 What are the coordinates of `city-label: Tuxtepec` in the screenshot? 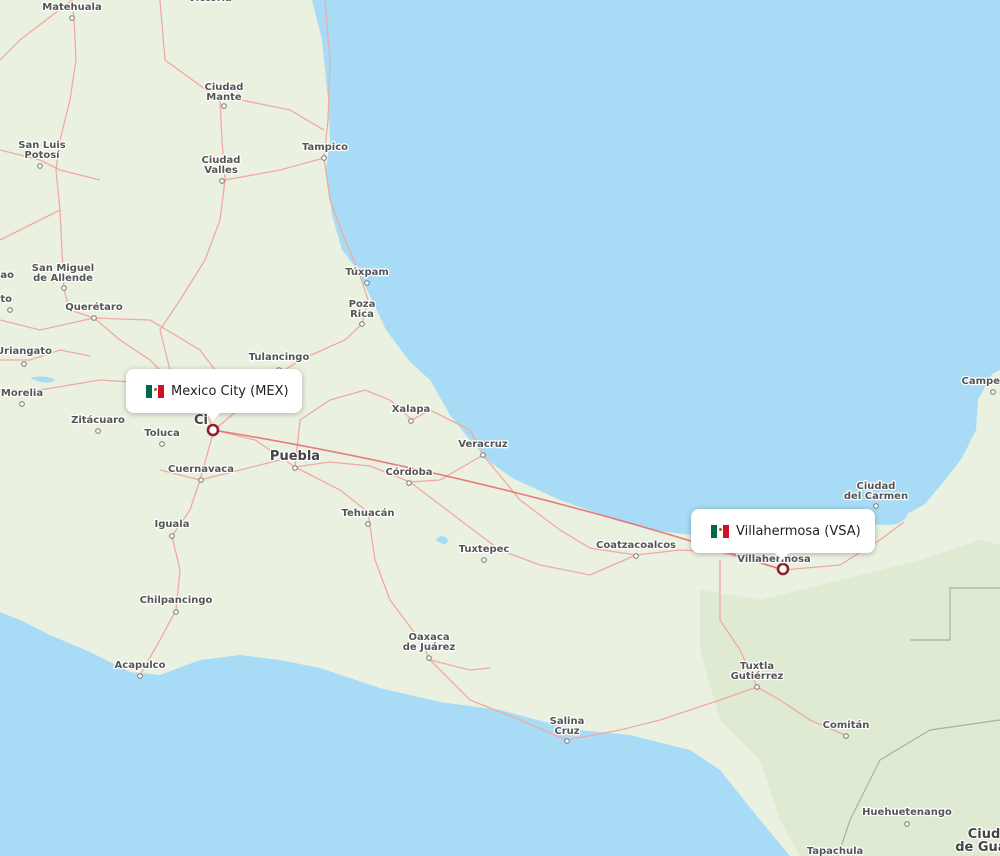 It's located at (484, 549).